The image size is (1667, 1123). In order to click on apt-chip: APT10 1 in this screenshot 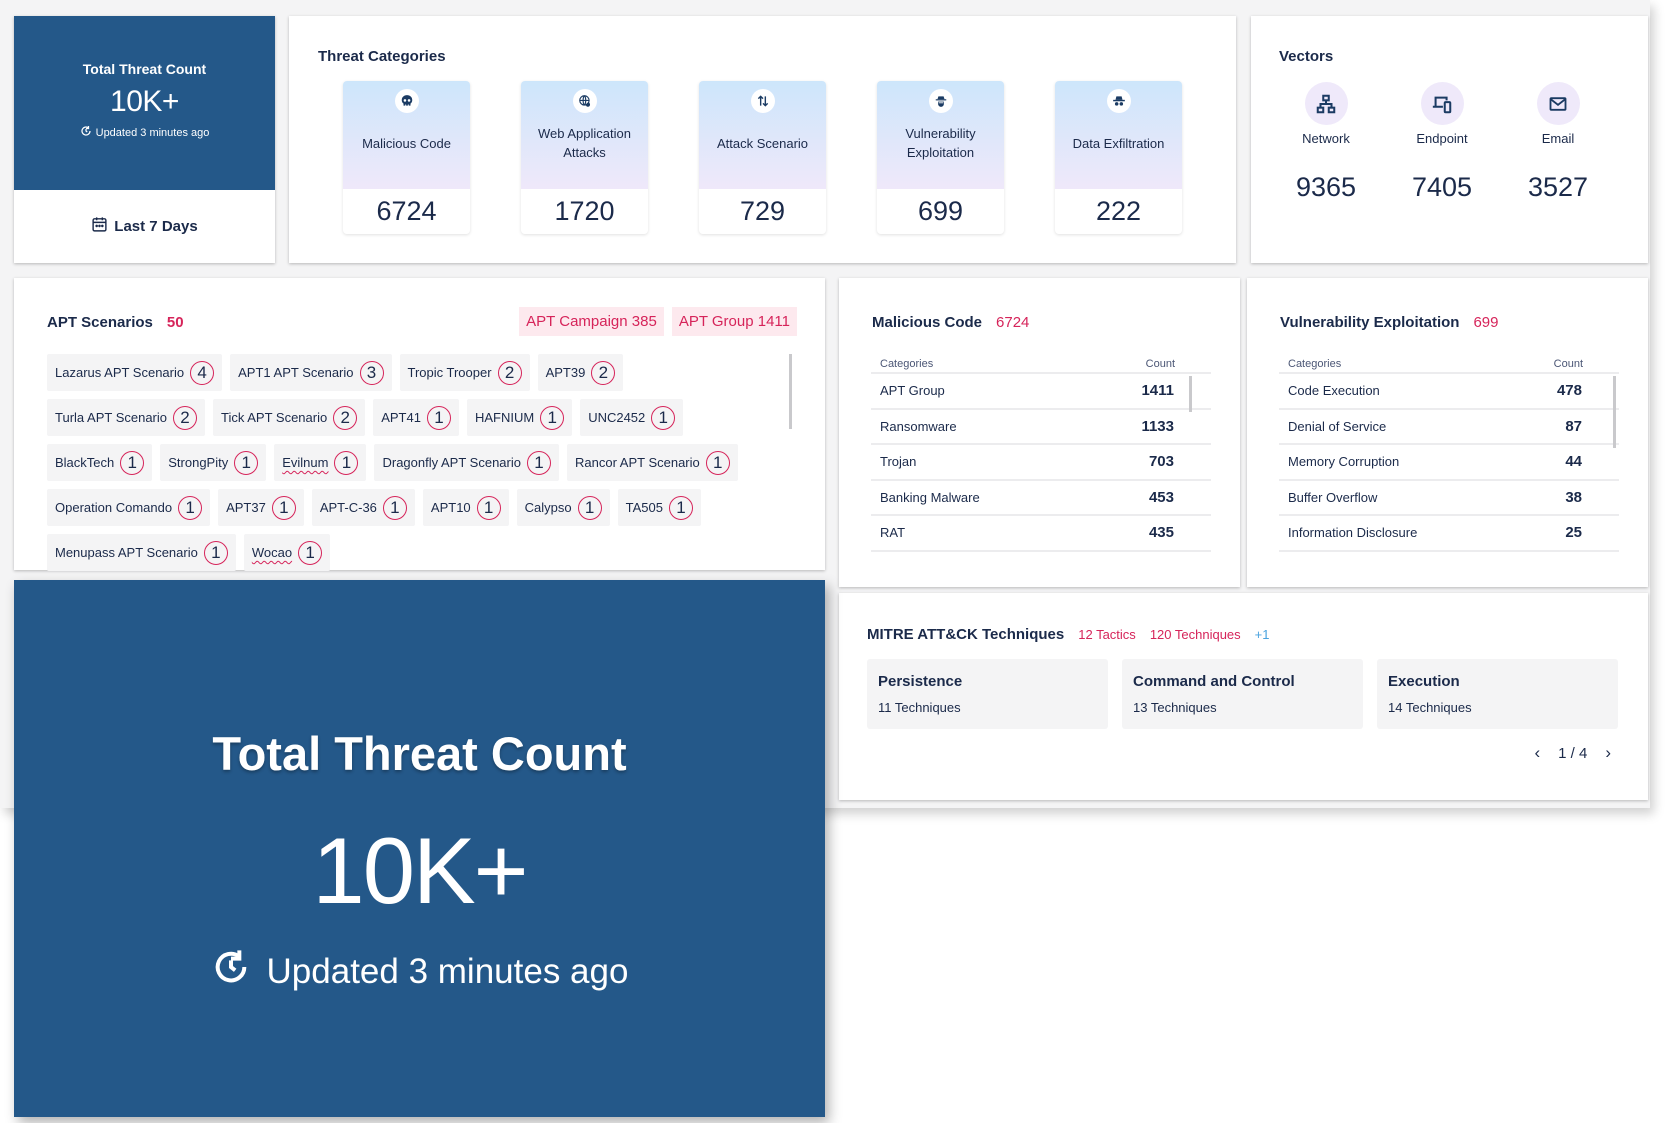, I will do `click(465, 507)`.